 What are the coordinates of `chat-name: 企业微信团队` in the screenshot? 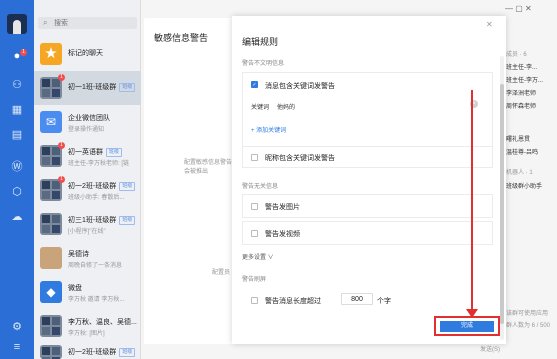 It's located at (89, 118).